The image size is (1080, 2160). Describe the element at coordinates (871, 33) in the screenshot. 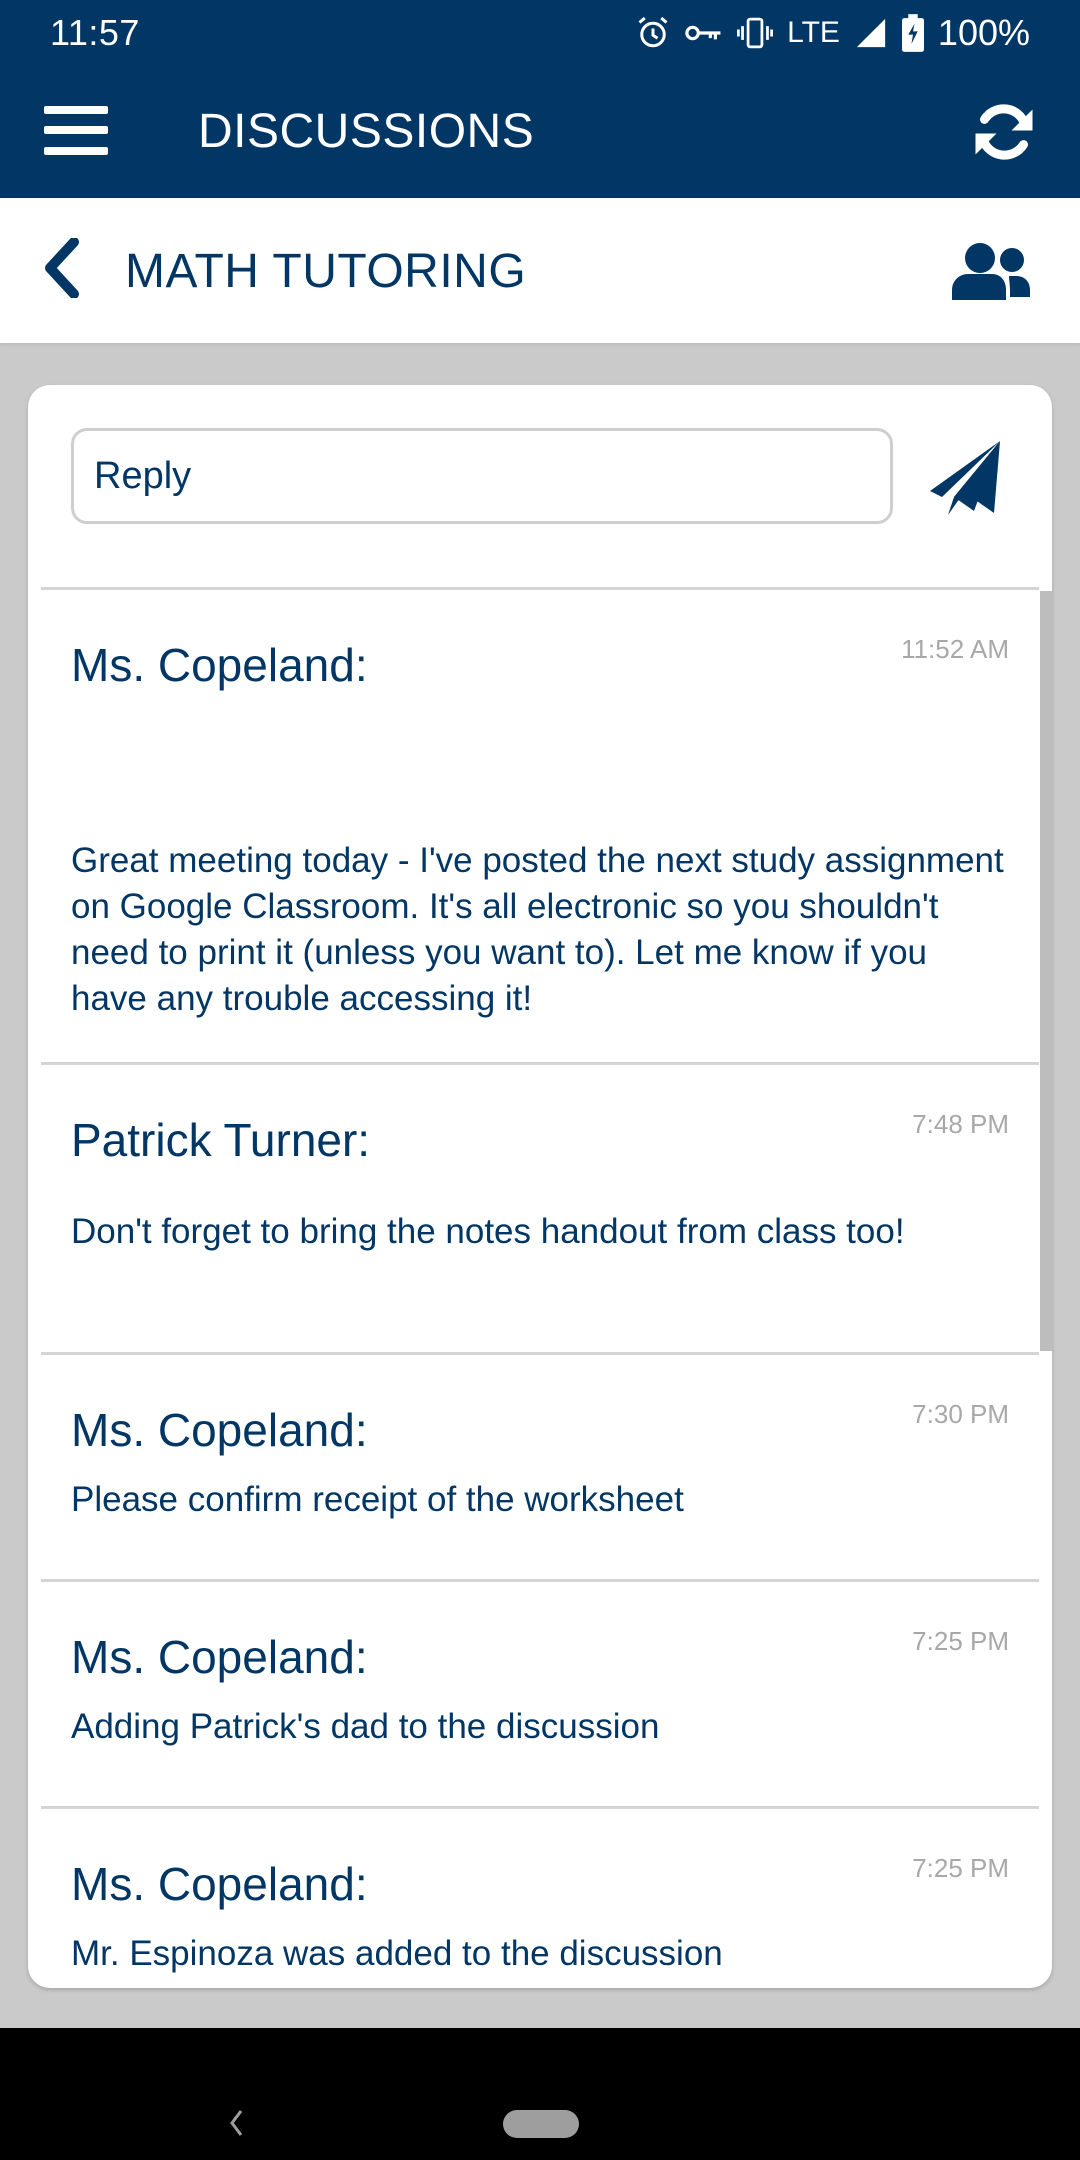

I see `signal-icon` at that location.